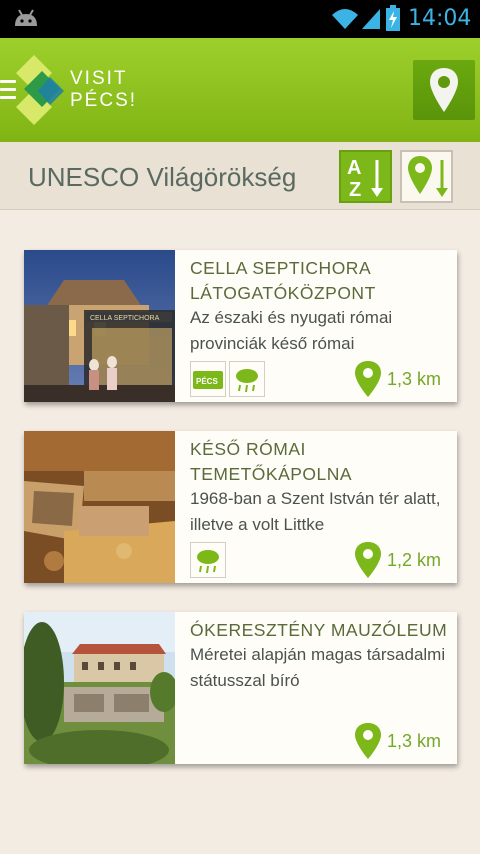 The image size is (480, 854). What do you see at coordinates (125, 318) in the screenshot?
I see `photo-sign-text: CELLA SEPTICHORA` at bounding box center [125, 318].